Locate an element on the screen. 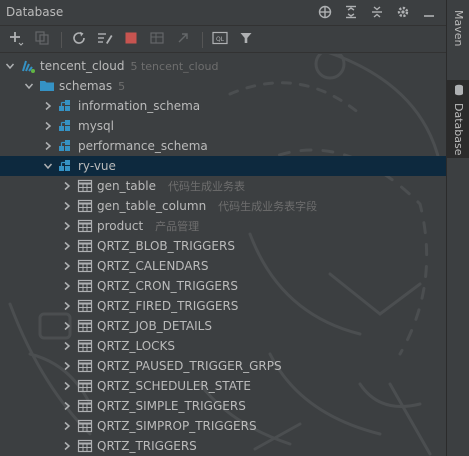  tree-node: QRTZ_FIRED_TRIGGERS is located at coordinates (223, 306).